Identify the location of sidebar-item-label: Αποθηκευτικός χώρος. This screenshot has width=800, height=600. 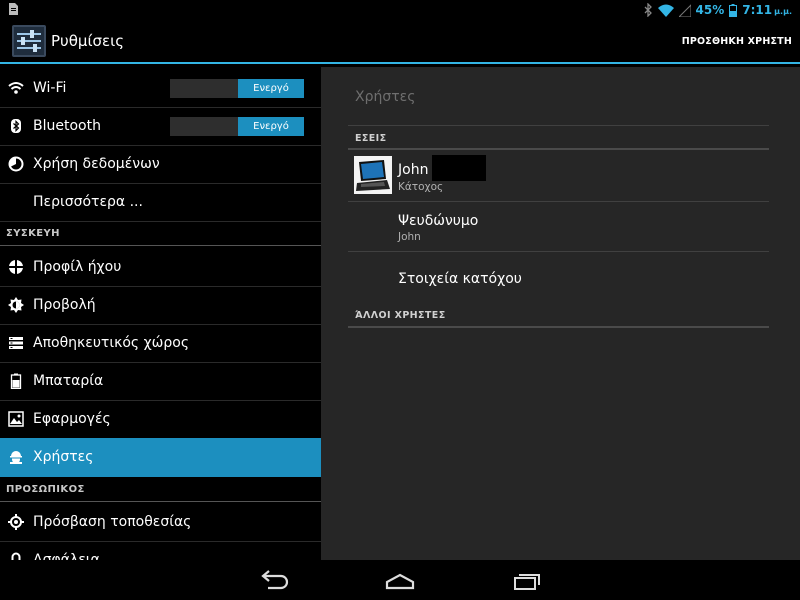
(111, 343).